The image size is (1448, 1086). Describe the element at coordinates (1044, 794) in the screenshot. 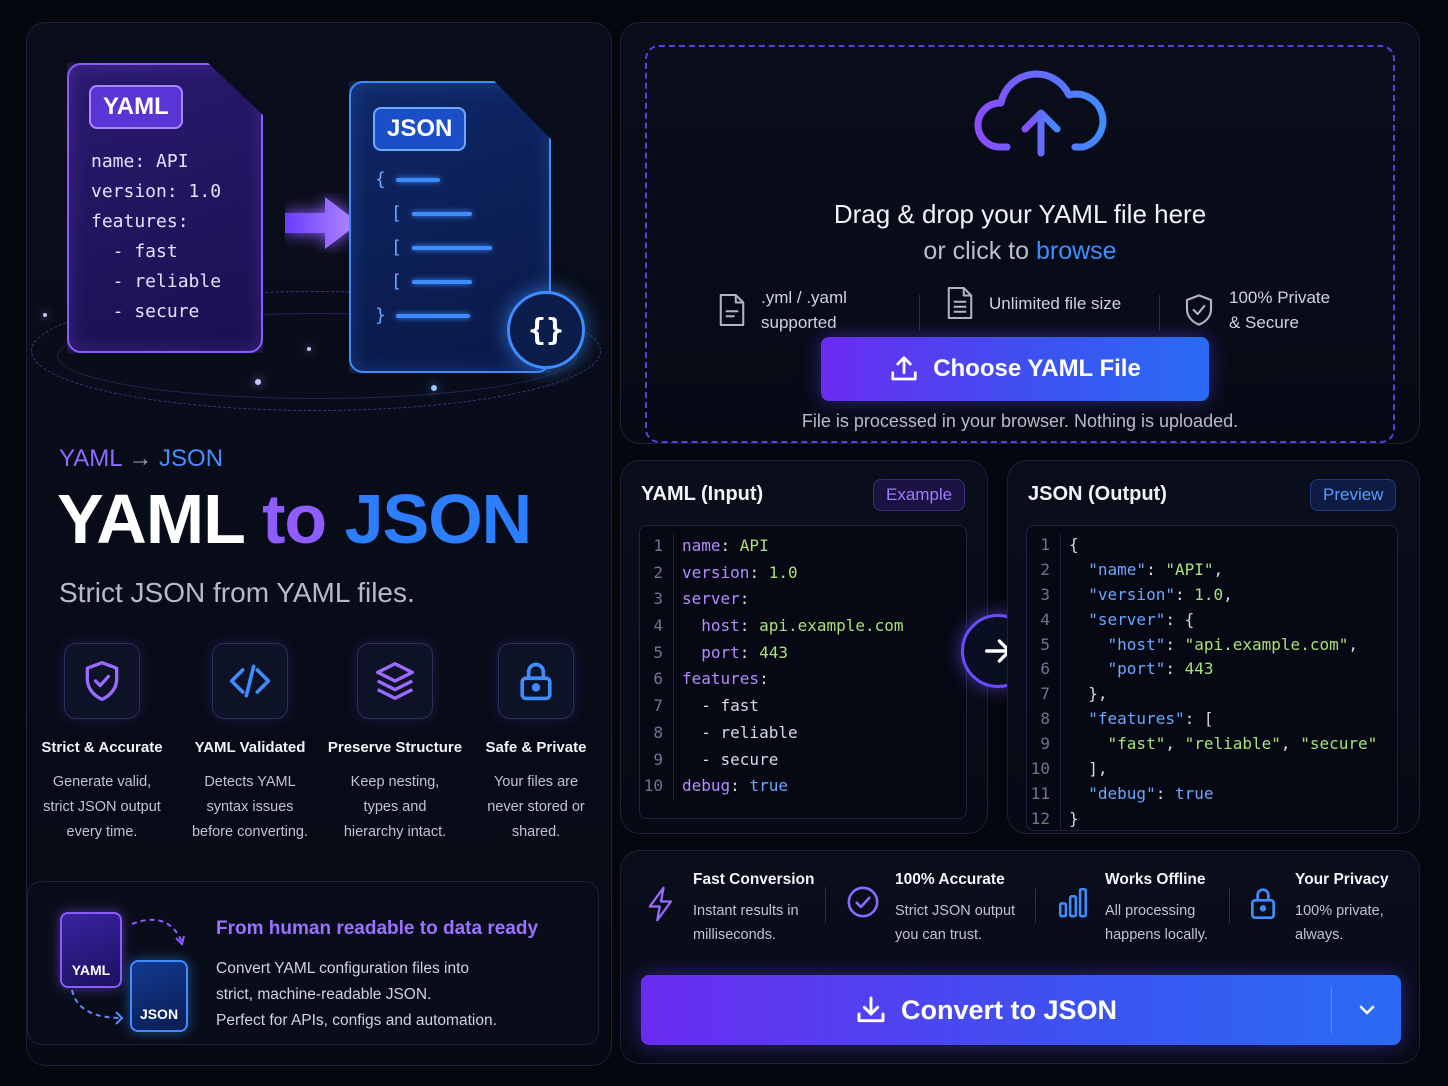

I see `line-number: 11` at that location.